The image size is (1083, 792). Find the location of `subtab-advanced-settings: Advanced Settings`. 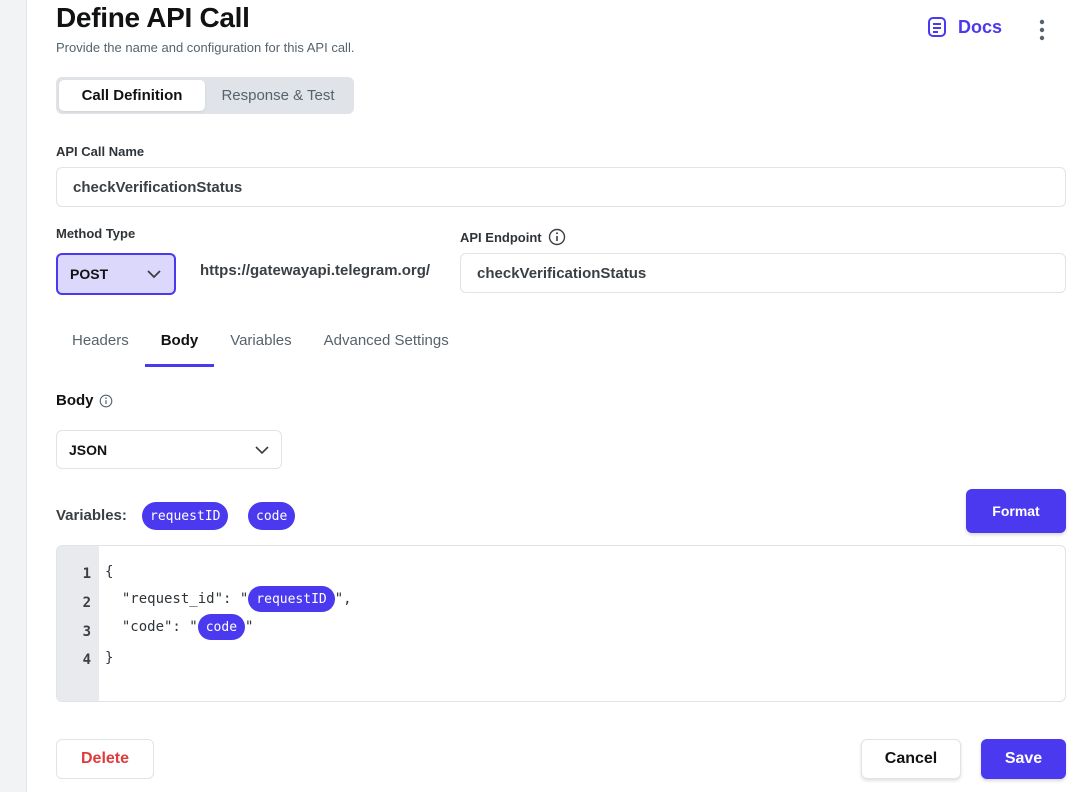

subtab-advanced-settings: Advanced Settings is located at coordinates (386, 343).